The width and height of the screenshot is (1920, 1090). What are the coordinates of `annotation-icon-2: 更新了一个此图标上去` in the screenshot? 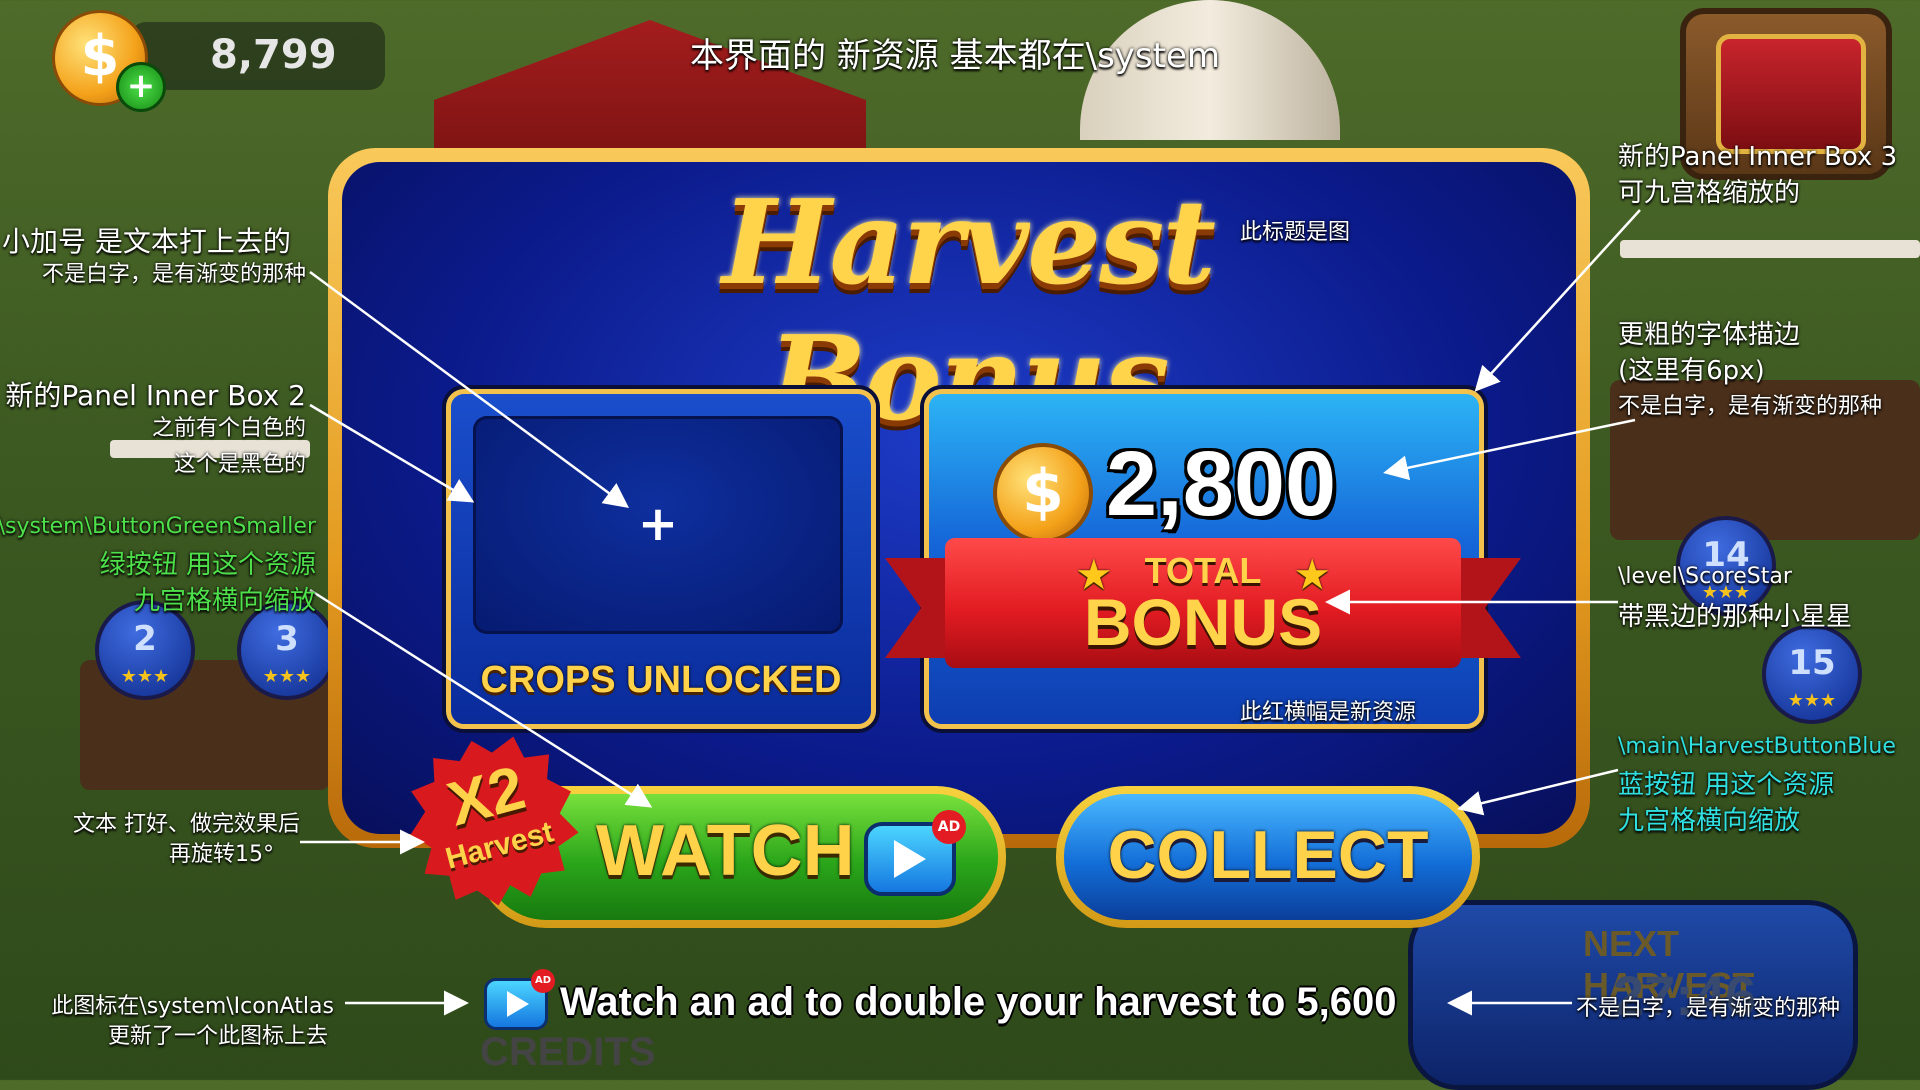 It's located at (217, 1036).